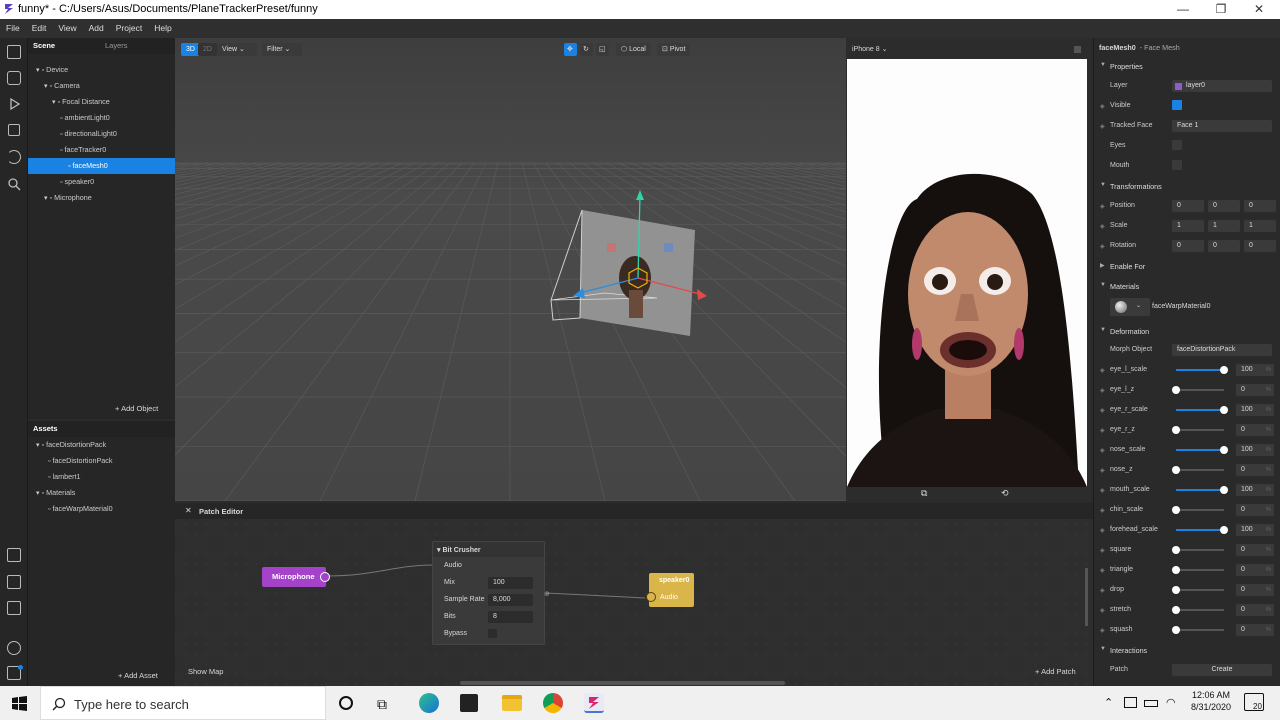  I want to click on output-port-icon, so click(325, 577).